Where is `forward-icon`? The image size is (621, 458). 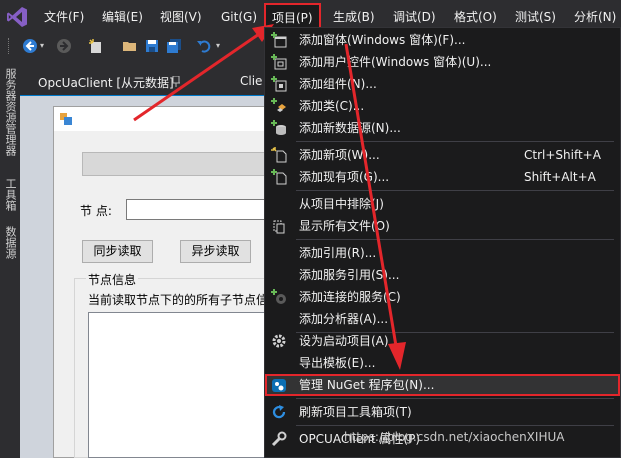 forward-icon is located at coordinates (64, 46).